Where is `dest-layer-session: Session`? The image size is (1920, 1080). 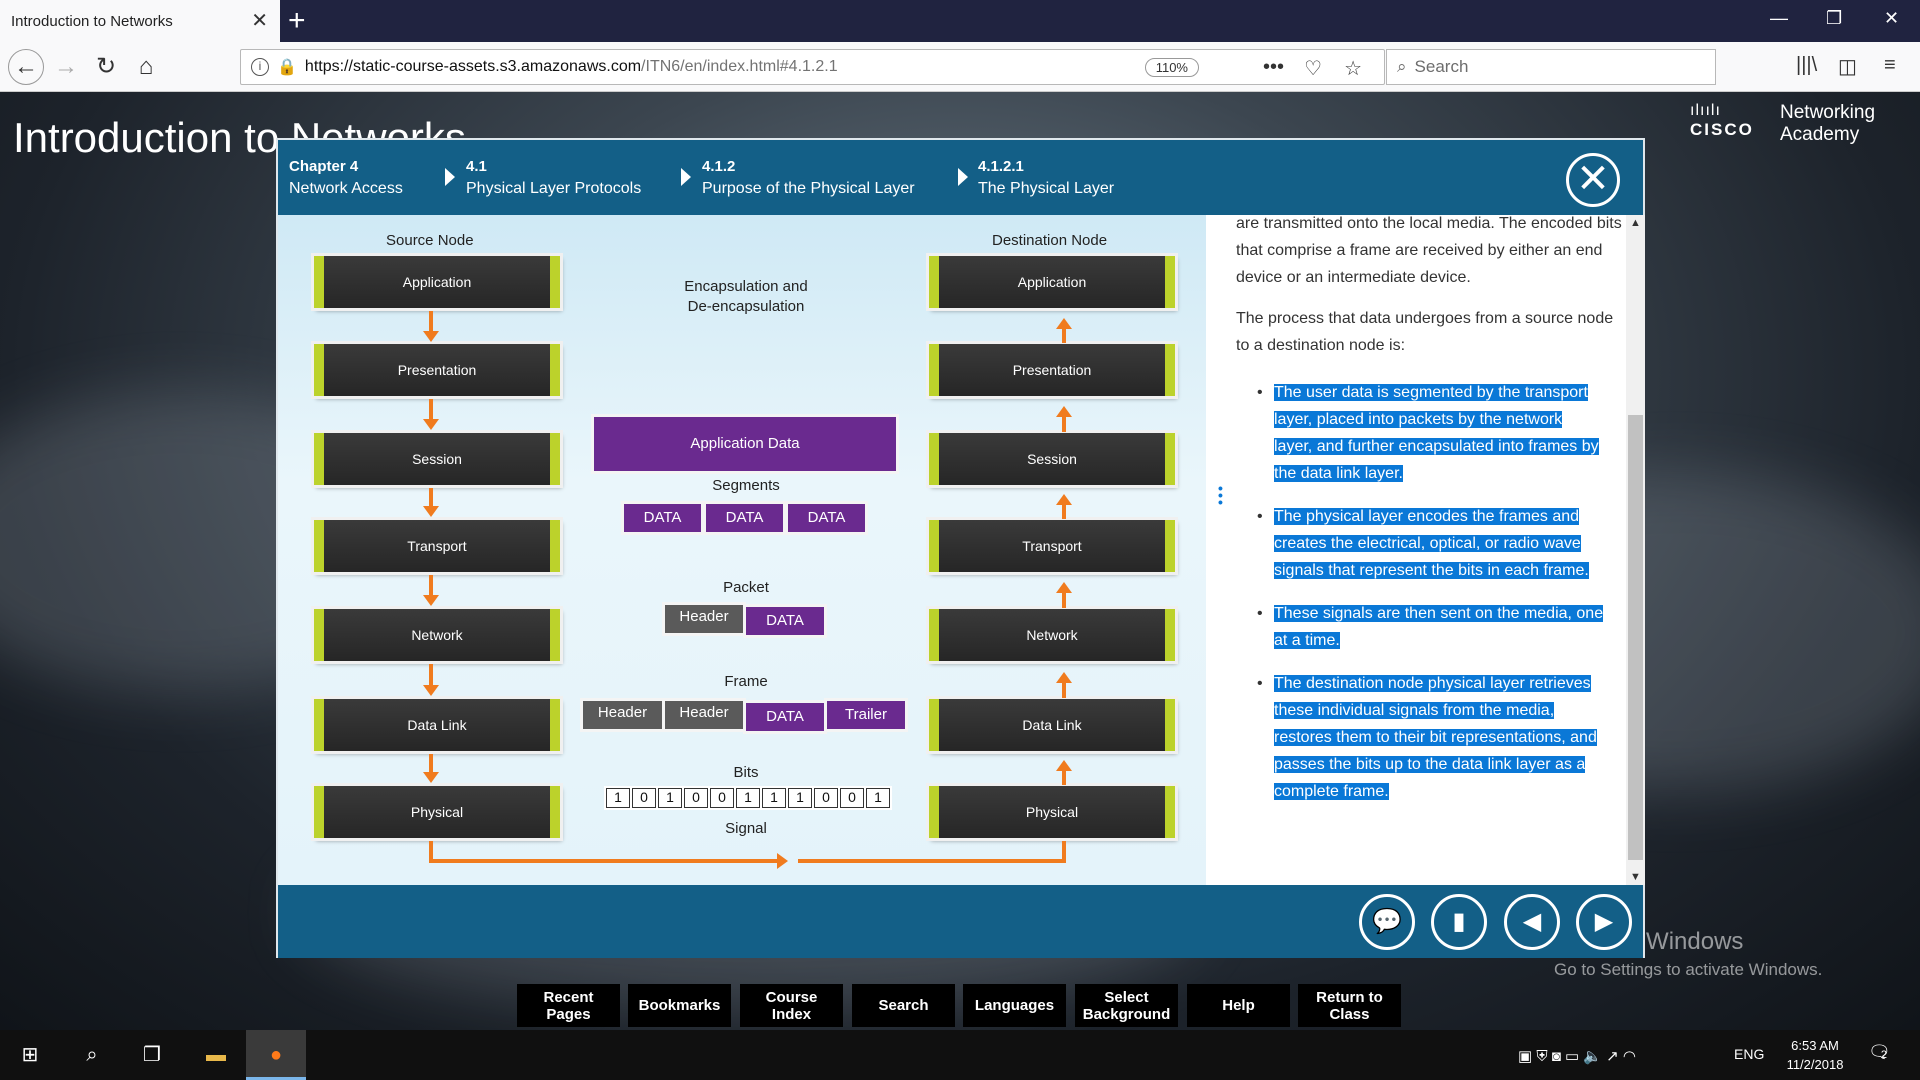 dest-layer-session: Session is located at coordinates (1052, 459).